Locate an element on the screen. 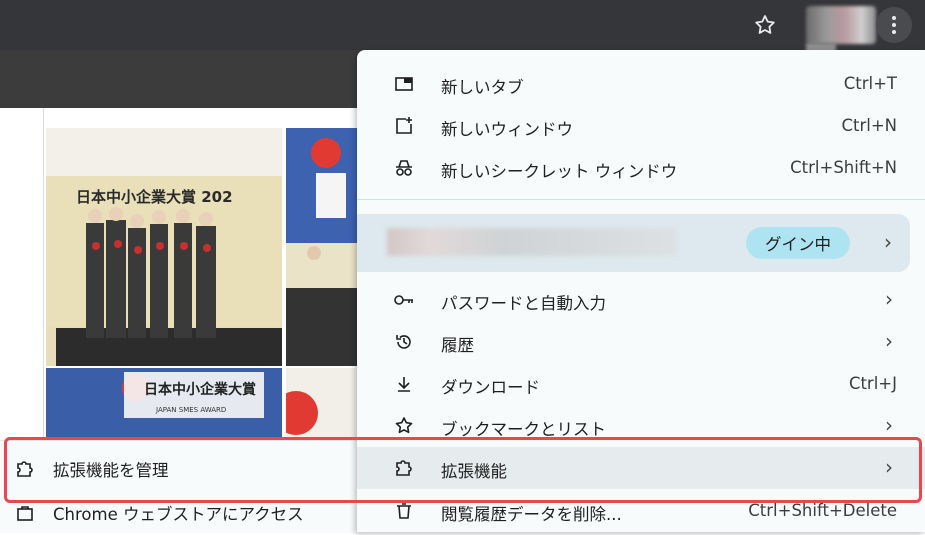  incognito-icon is located at coordinates (404, 168).